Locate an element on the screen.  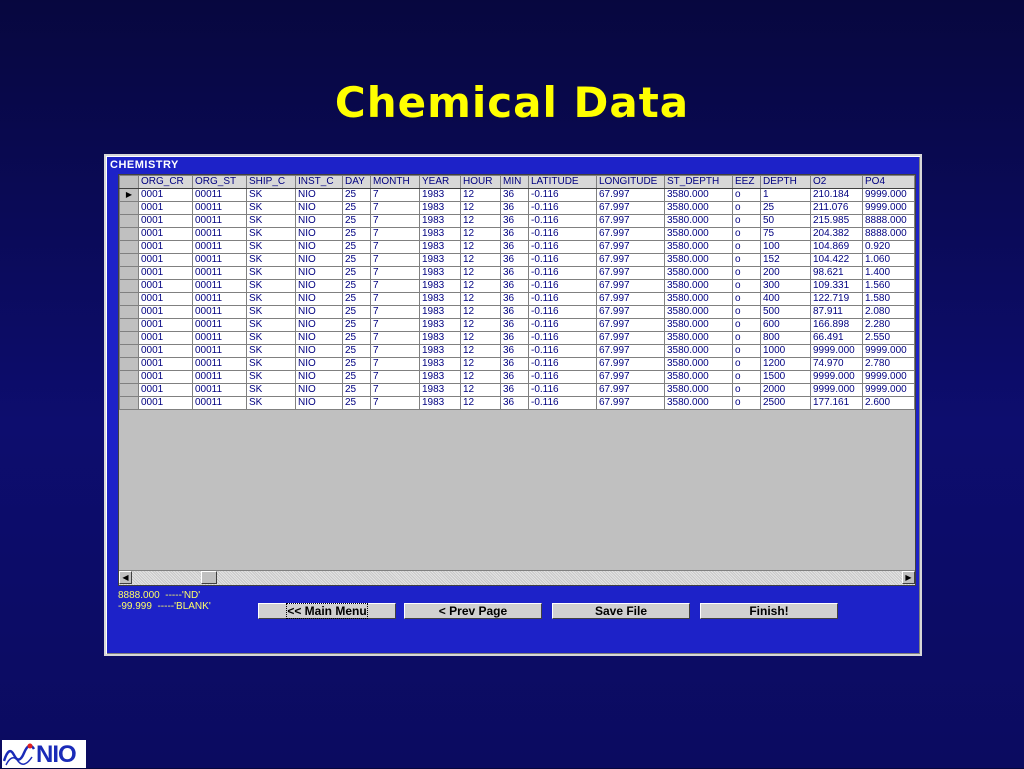
column-header: DEPTH is located at coordinates (785, 182).